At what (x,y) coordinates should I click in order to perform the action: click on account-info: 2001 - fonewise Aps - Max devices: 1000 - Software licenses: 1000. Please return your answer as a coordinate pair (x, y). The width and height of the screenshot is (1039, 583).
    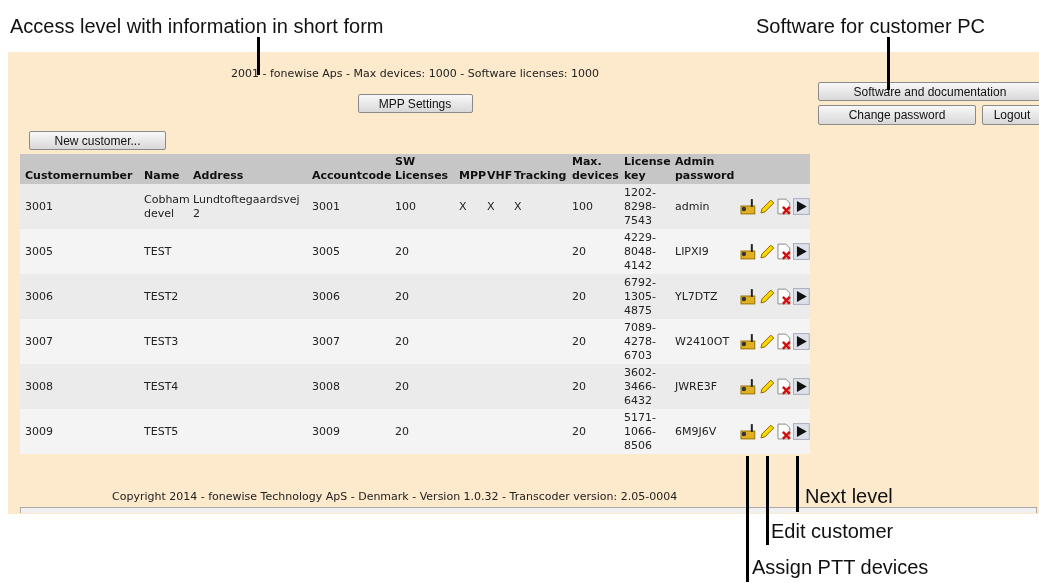
    Looking at the image, I should click on (415, 73).